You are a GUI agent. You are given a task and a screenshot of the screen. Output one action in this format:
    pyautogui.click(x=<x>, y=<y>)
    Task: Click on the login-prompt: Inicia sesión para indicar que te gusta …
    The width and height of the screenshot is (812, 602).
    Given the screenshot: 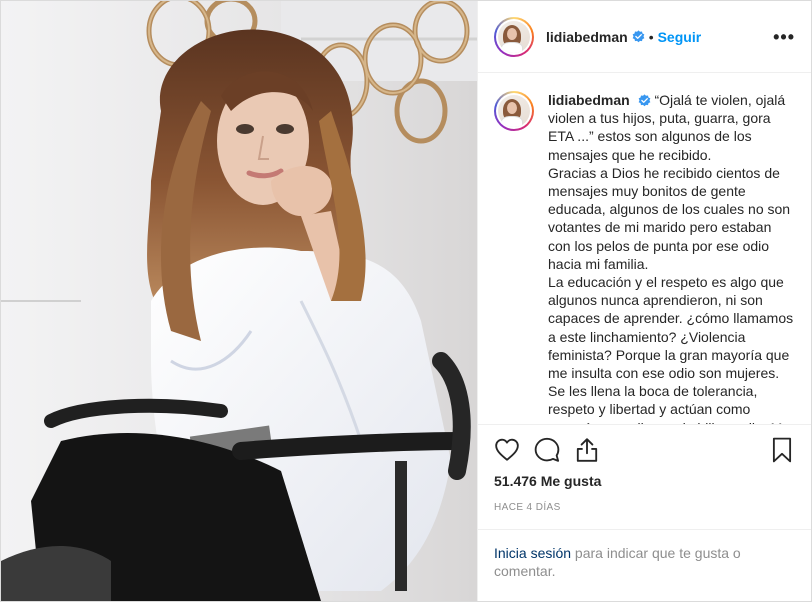 What is the action you would take?
    pyautogui.click(x=644, y=565)
    